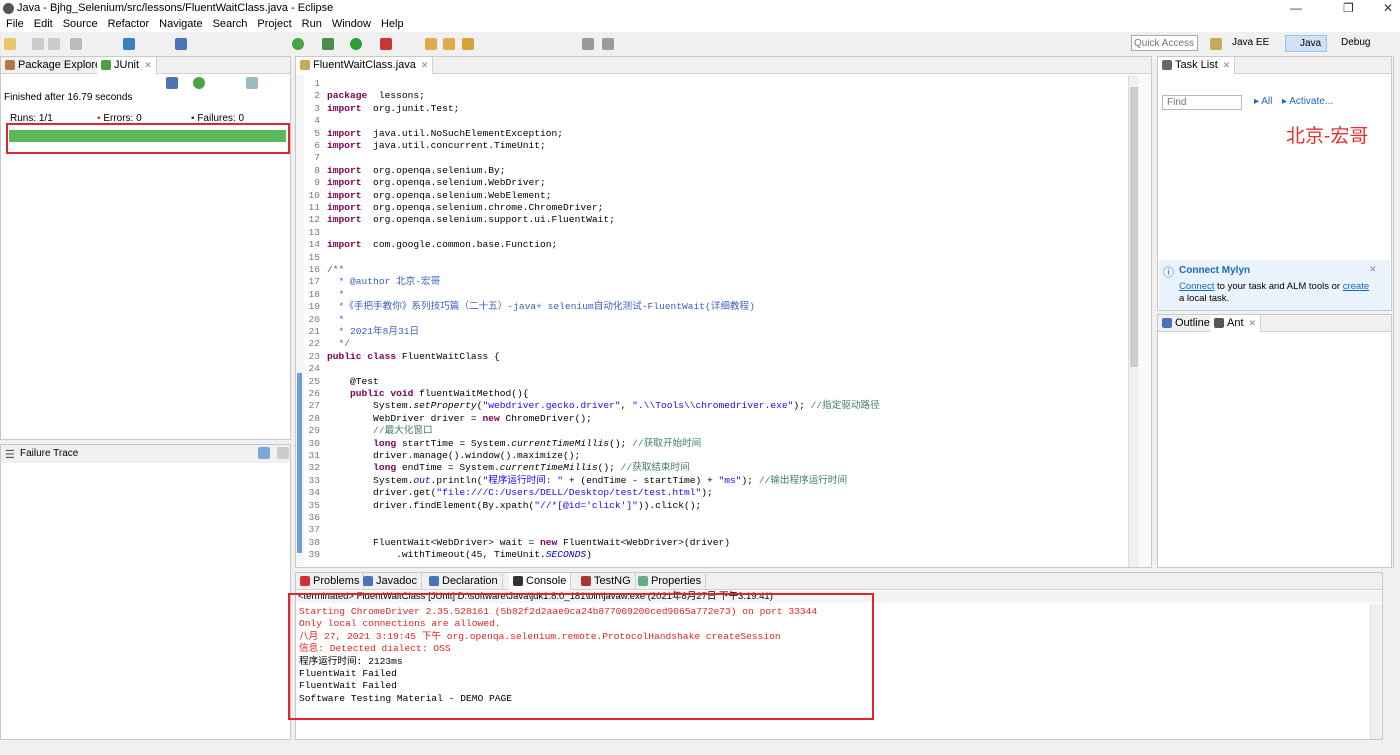 This screenshot has height=755, width=1400. I want to click on save-all-icon, so click(54, 44).